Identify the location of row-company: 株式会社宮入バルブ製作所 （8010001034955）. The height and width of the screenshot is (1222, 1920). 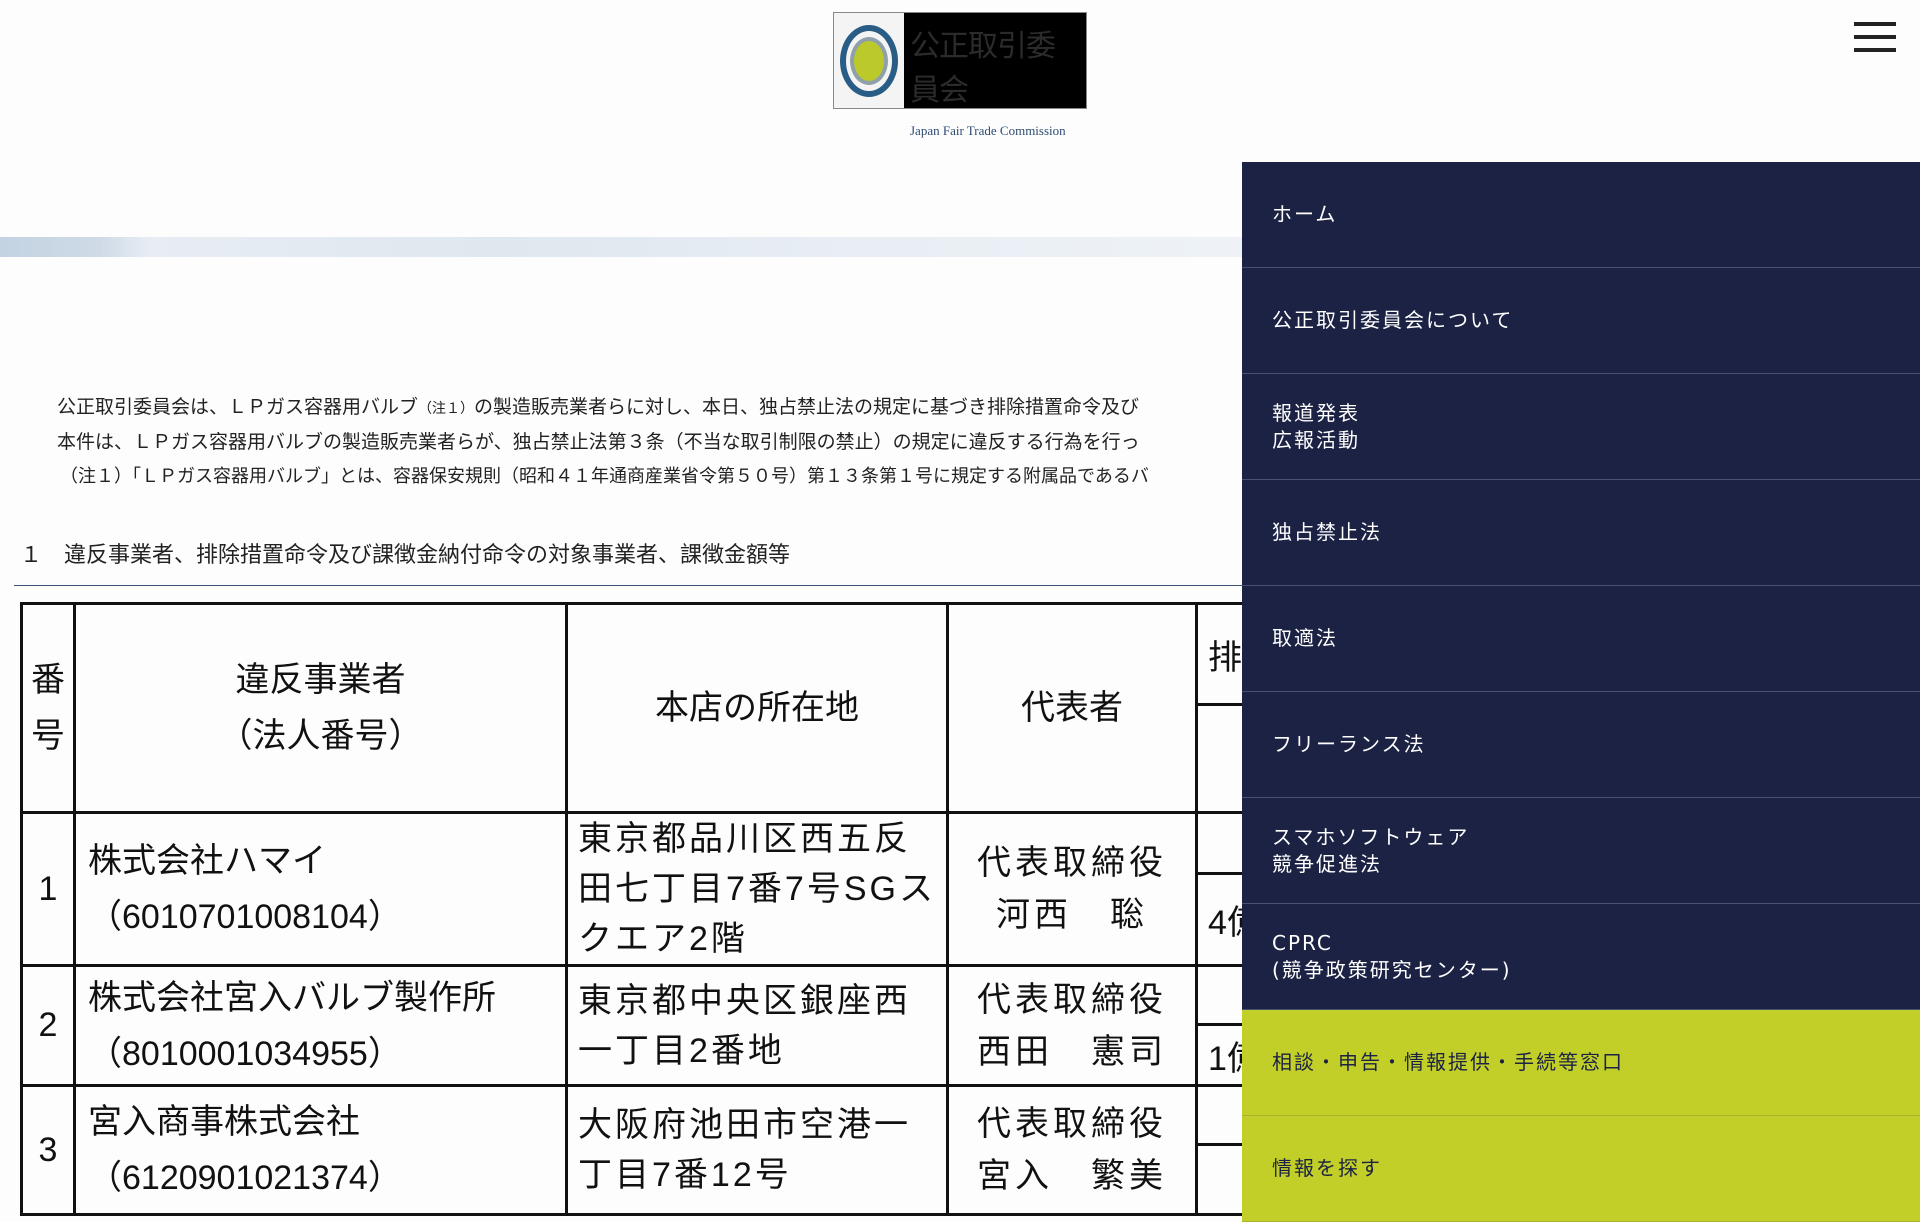
(320, 1025).